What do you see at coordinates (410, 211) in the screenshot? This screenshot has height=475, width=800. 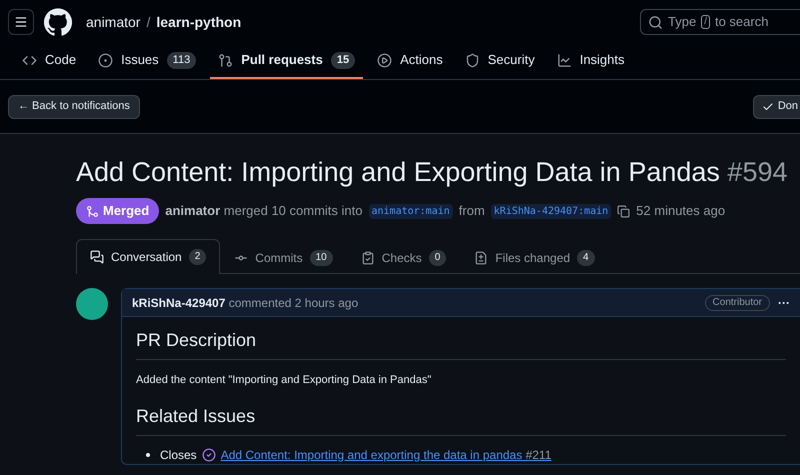 I see `branch-label: animator:main` at bounding box center [410, 211].